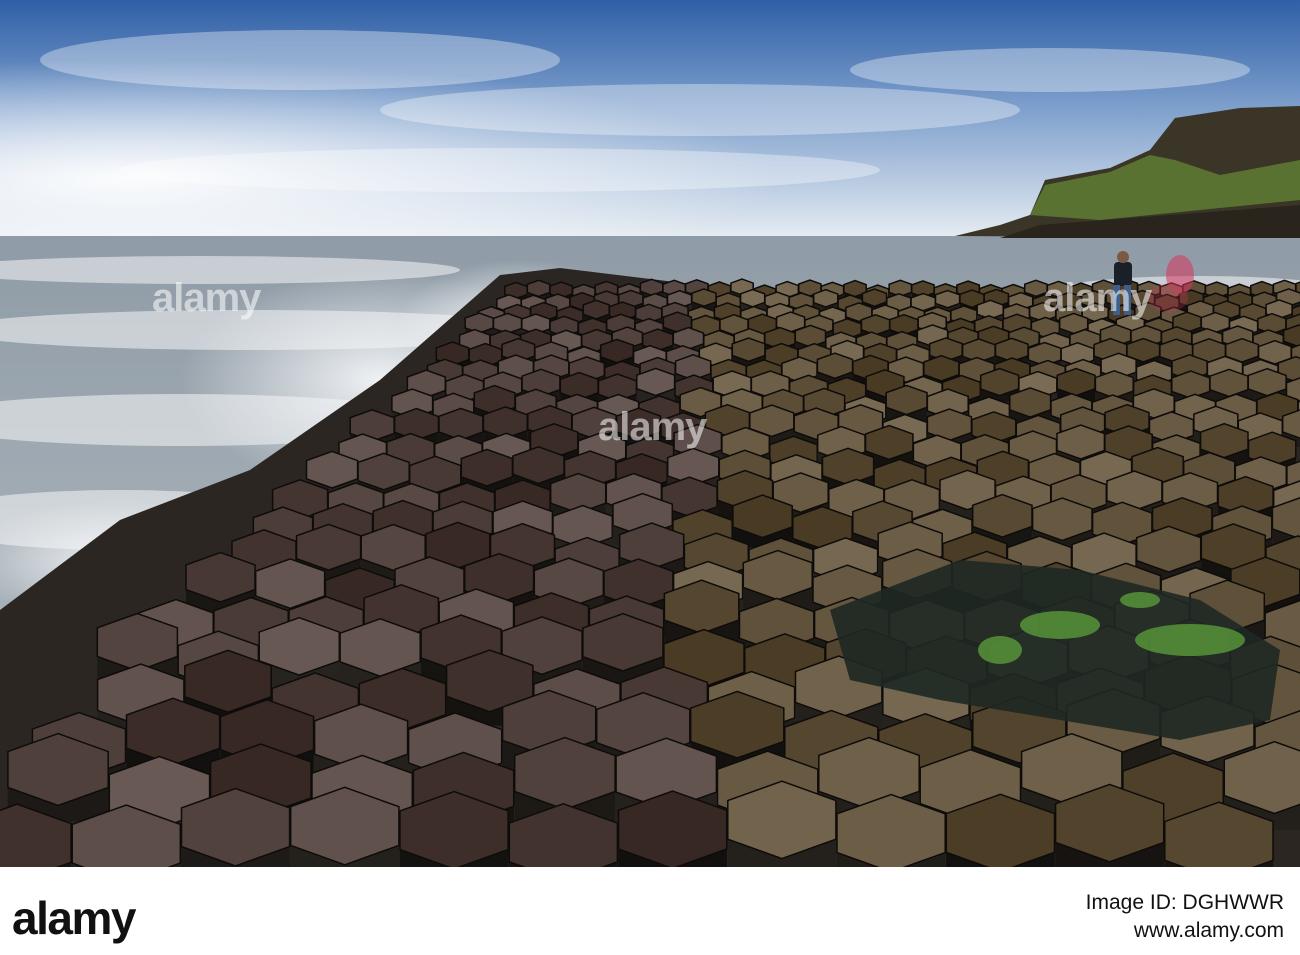  I want to click on image-id-label: Image ID: DGHWWR, so click(1184, 902).